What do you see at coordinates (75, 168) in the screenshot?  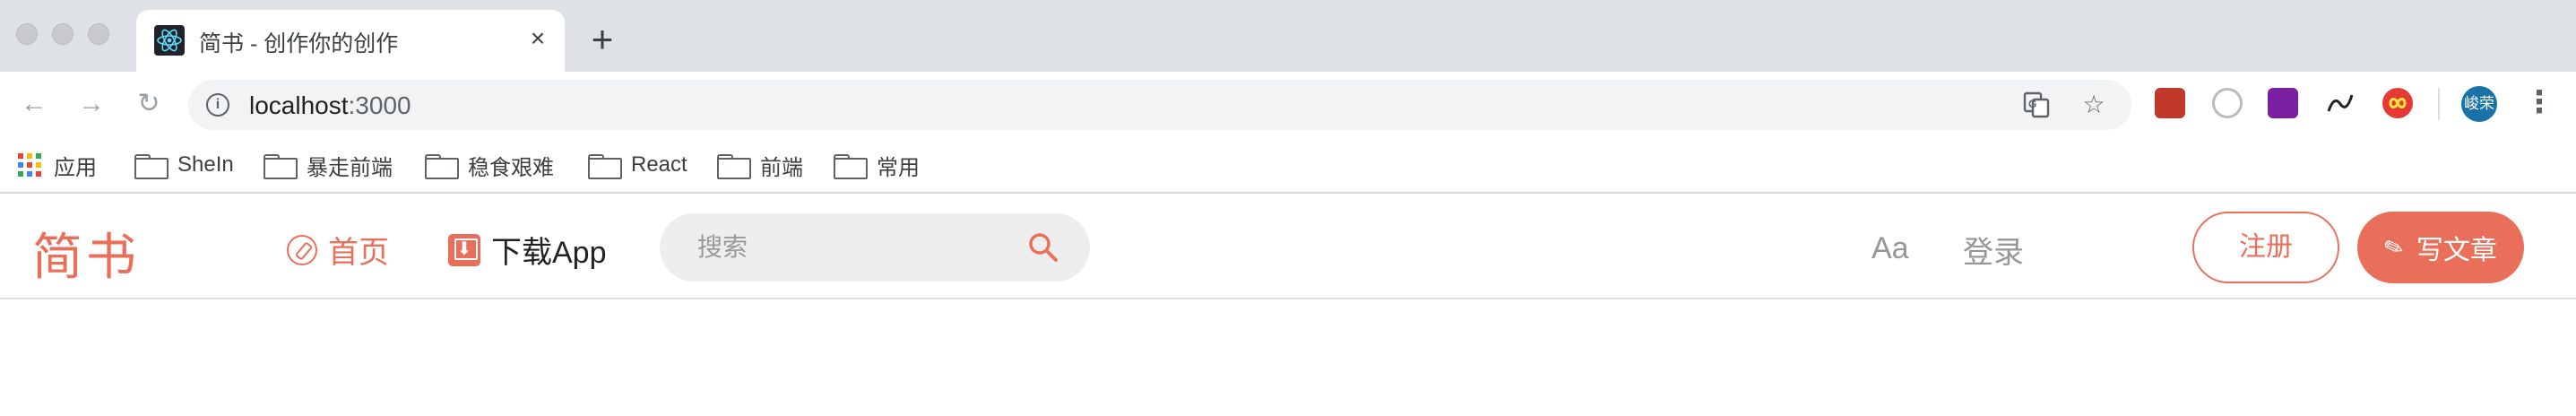 I see `bookmark-label: 应用` at bounding box center [75, 168].